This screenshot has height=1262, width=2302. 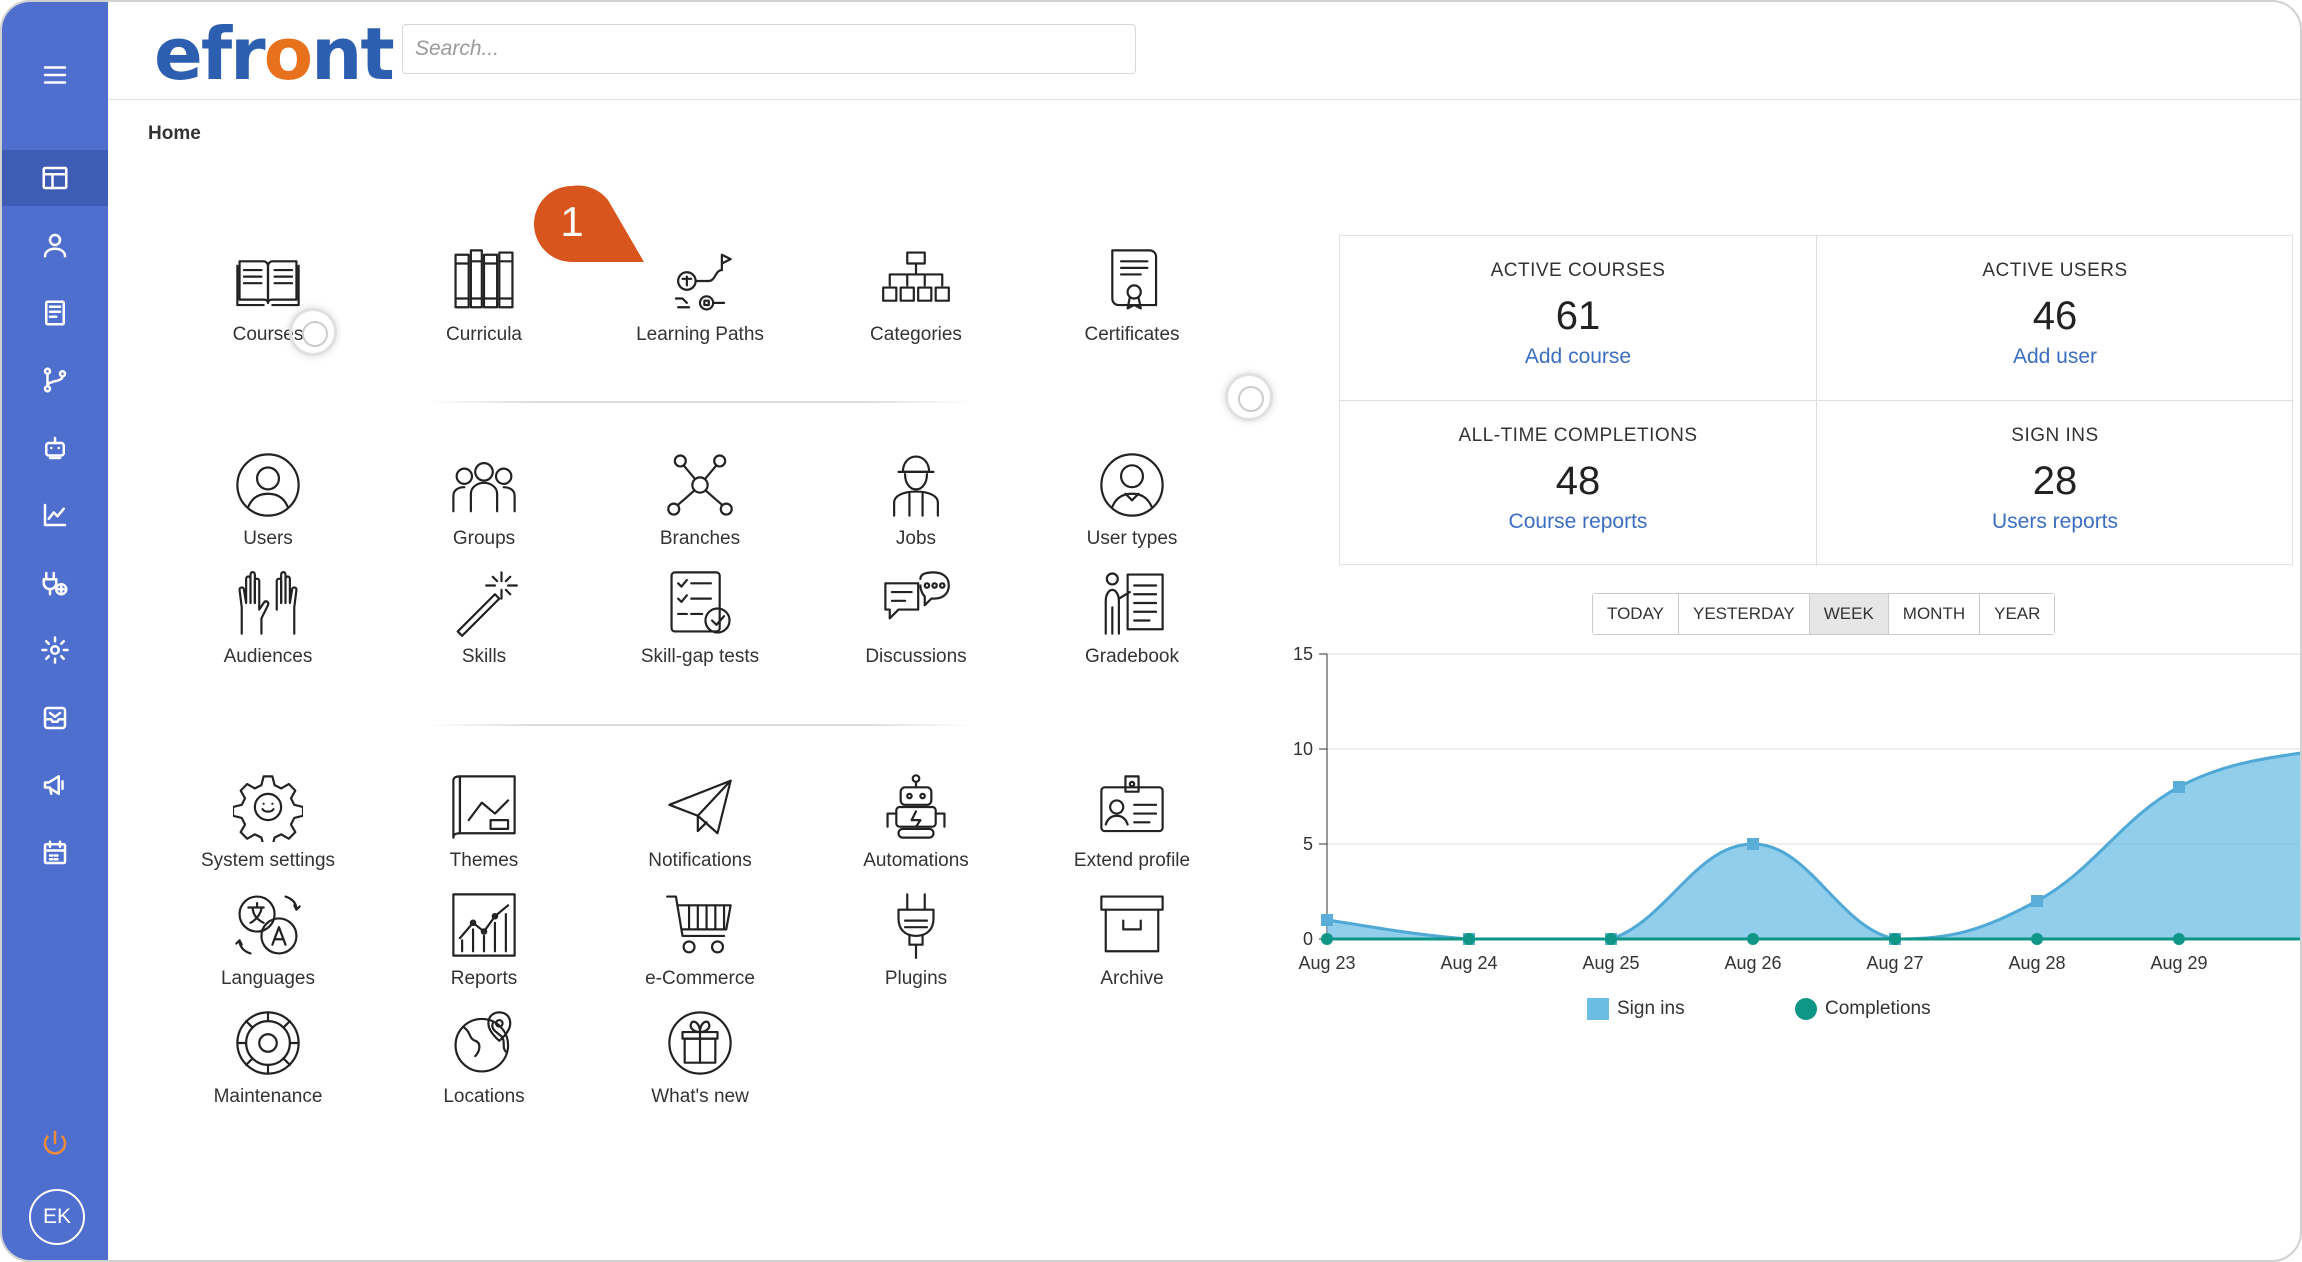 I want to click on user-circle-icon, so click(x=268, y=485).